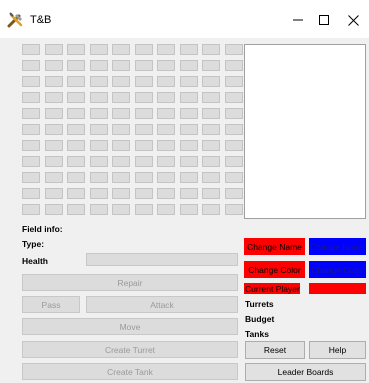 The width and height of the screenshot is (369, 383). Describe the element at coordinates (305, 372) in the screenshot. I see `leader-boards-button: Leader Boards` at that location.